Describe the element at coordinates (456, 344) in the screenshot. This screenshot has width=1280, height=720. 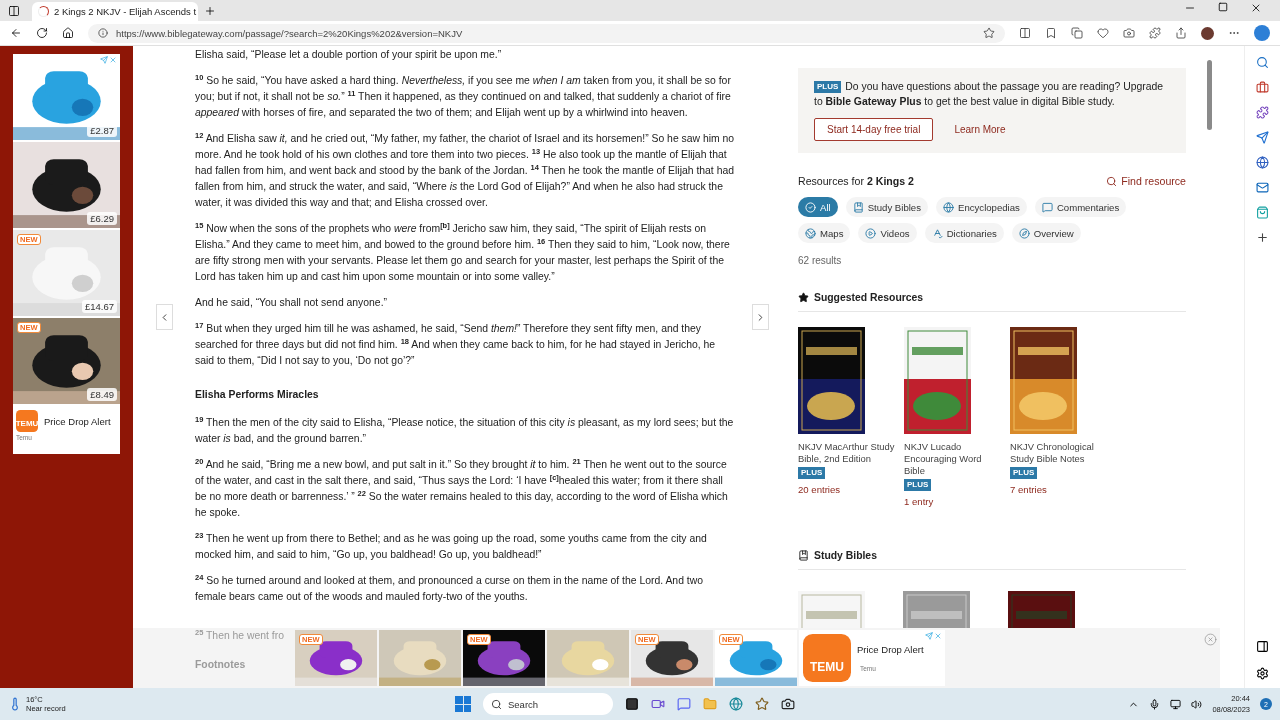
I see `verse-paragraph: $^{17}$ But when they urged him till he was ashamed, he said, “Send them!” Therefore they sent fifty men, and they searched for three days but did not find him. $^{18}$ And when they came back to him, for he had stayed in Jericho, he said to them, “Did I not say to you, ‘Do not go’?”` at that location.